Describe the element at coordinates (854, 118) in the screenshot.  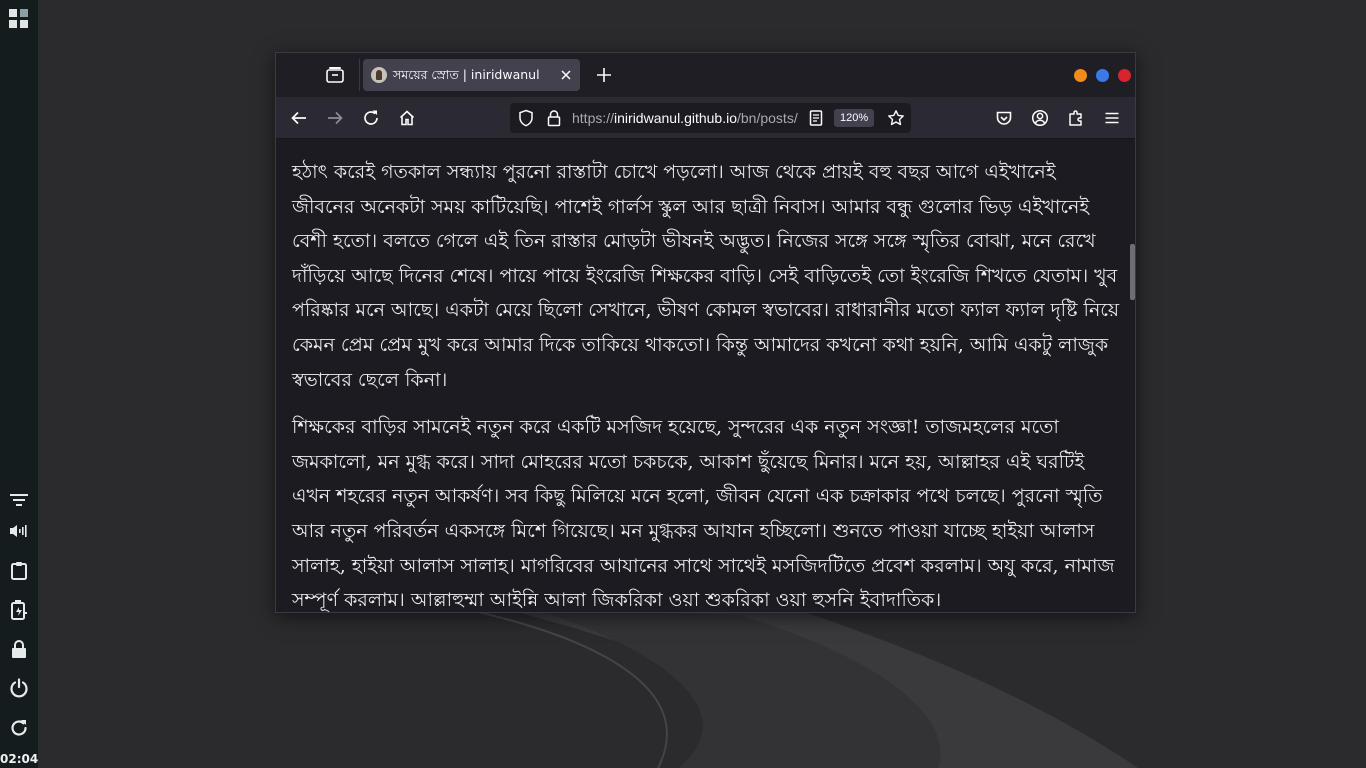
I see `zoom-level-button: 120%` at that location.